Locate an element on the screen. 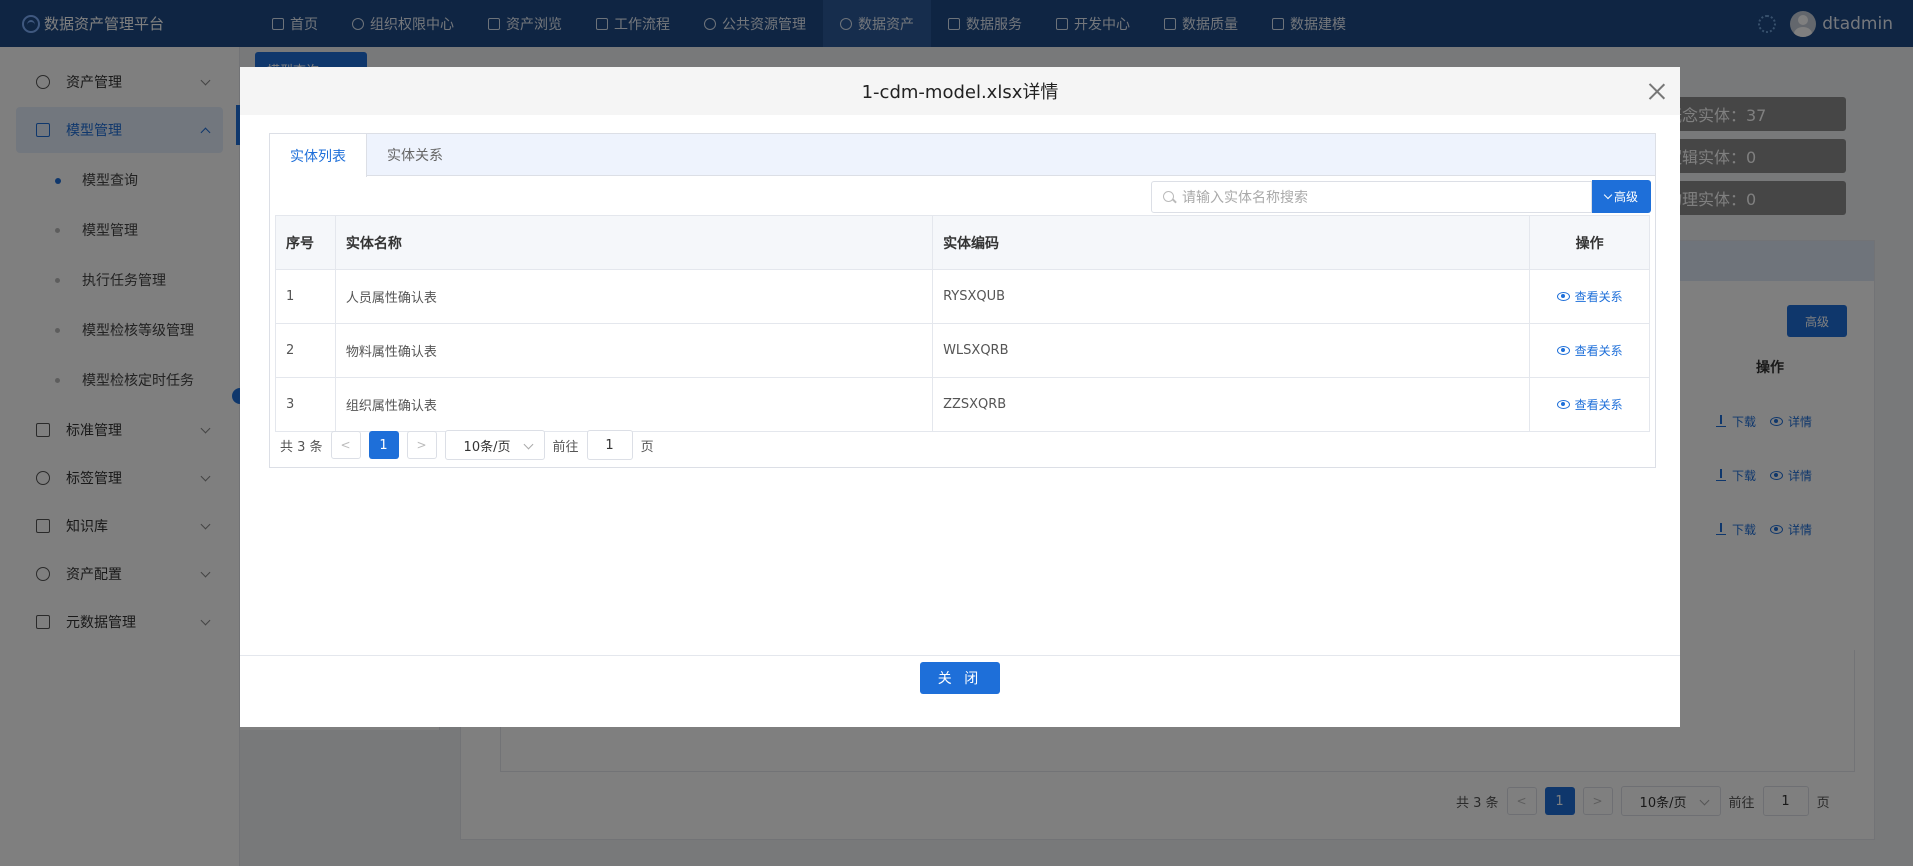  close-button: 关 闭 is located at coordinates (960, 678).